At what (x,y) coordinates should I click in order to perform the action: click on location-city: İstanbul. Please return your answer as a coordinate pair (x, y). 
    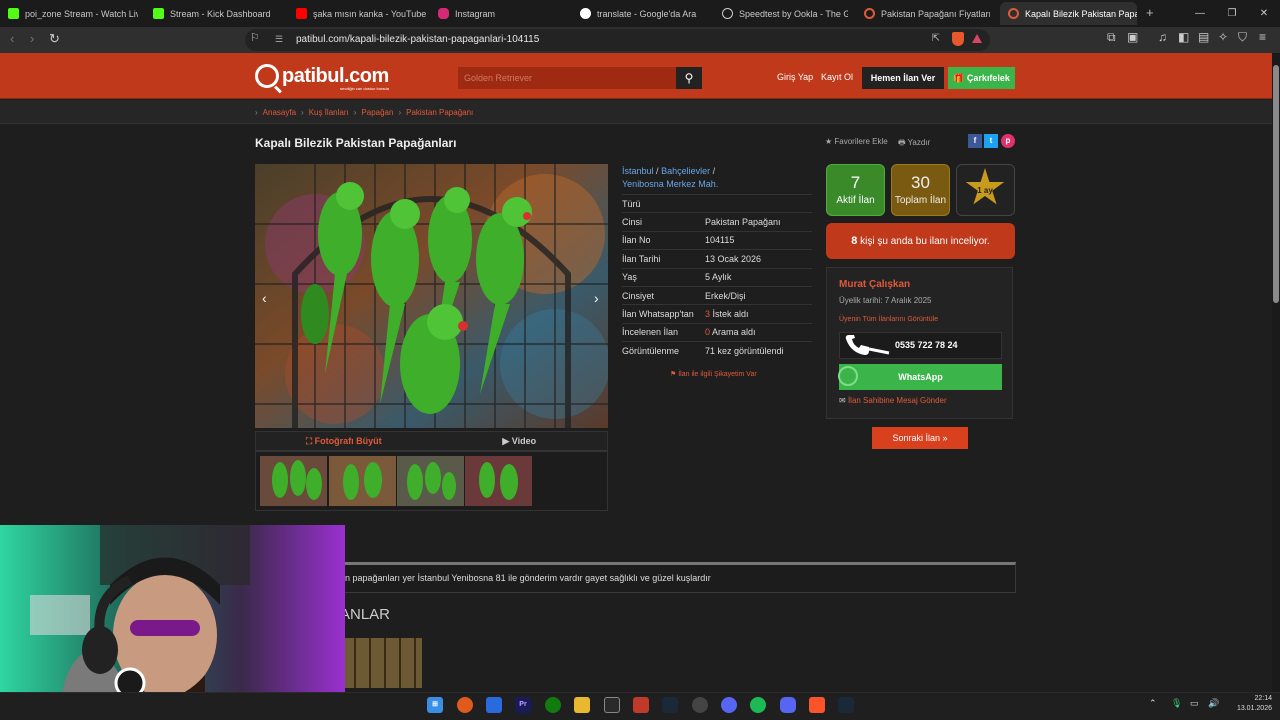
    Looking at the image, I should click on (638, 171).